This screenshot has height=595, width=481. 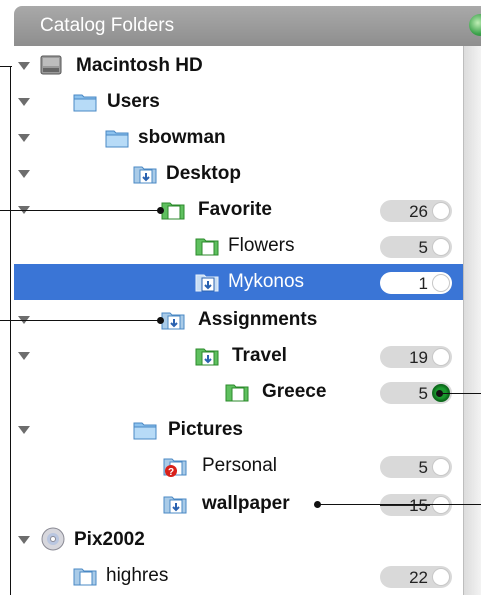 I want to click on tree-row-mykonos: Mykonos 1, so click(x=238, y=282).